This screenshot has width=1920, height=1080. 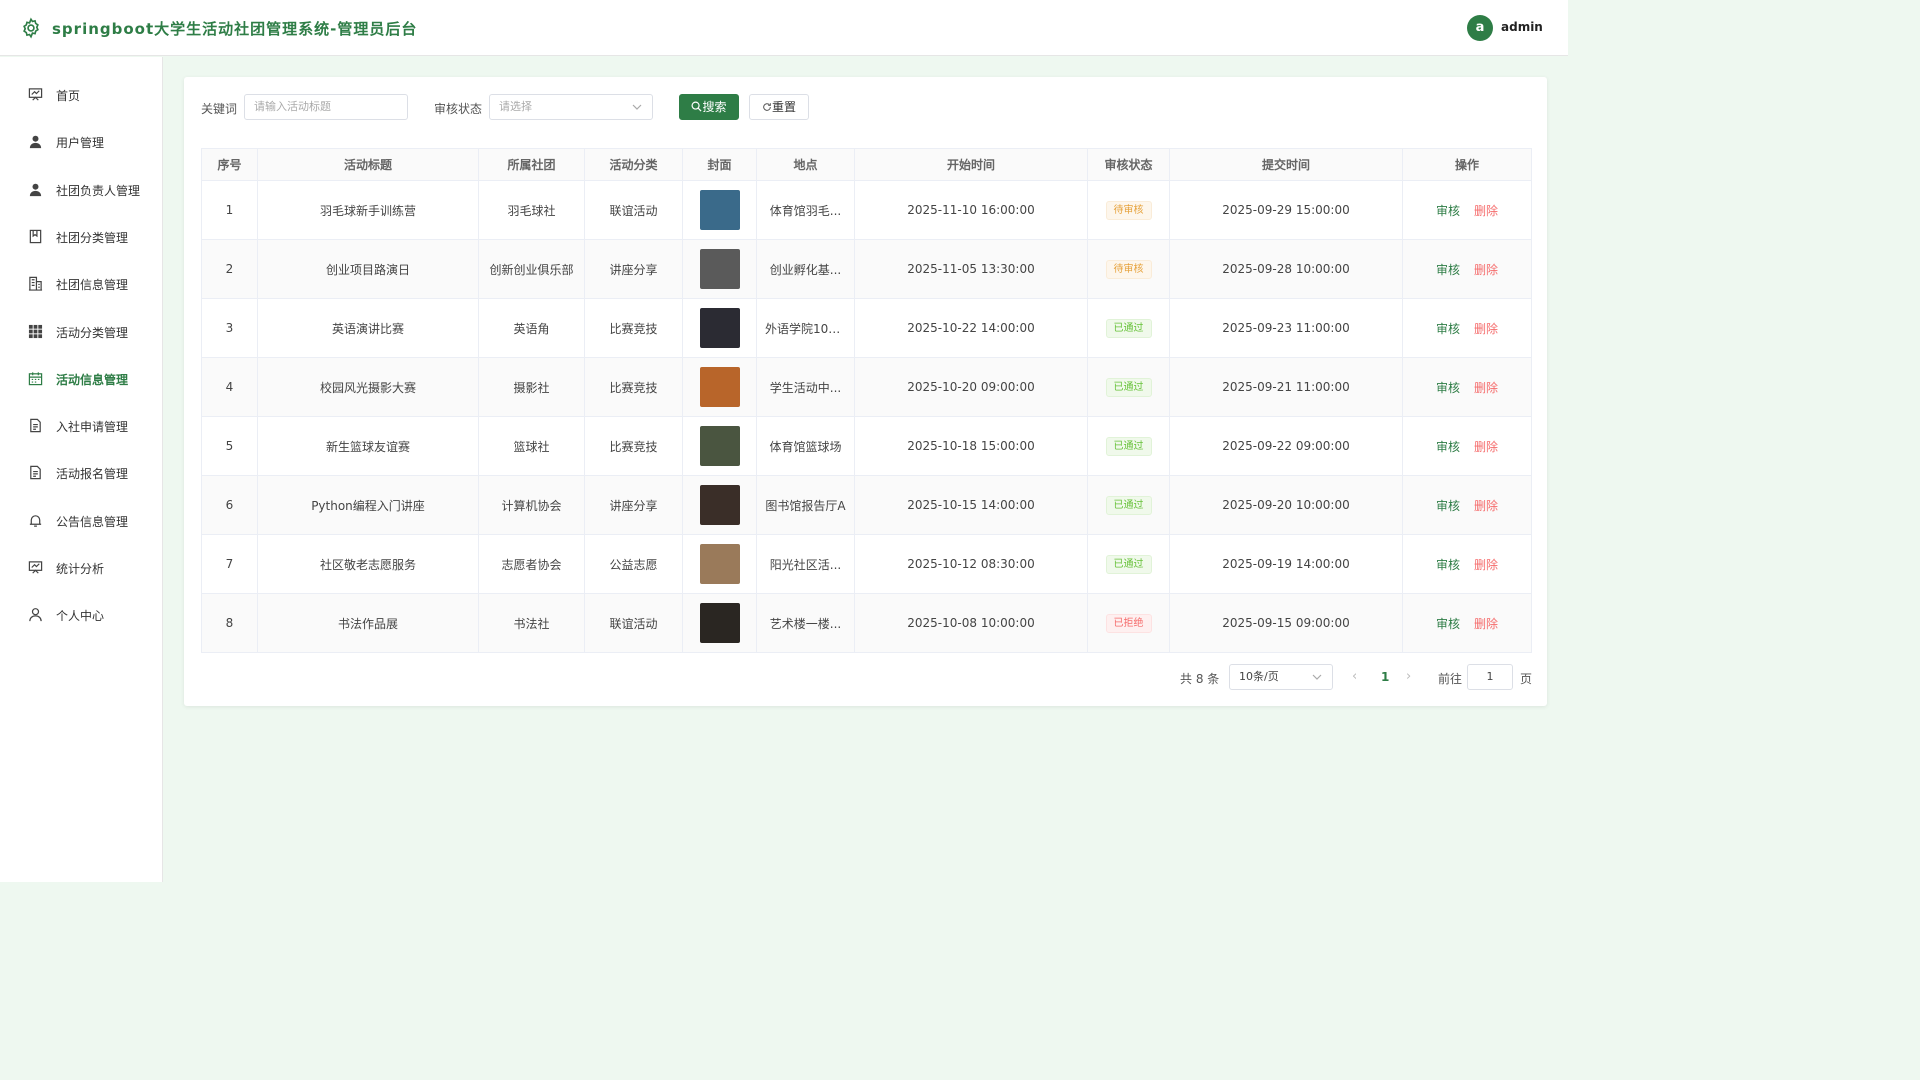 I want to click on submit-time: 2025-09-23 11:00:00, so click(x=1286, y=328).